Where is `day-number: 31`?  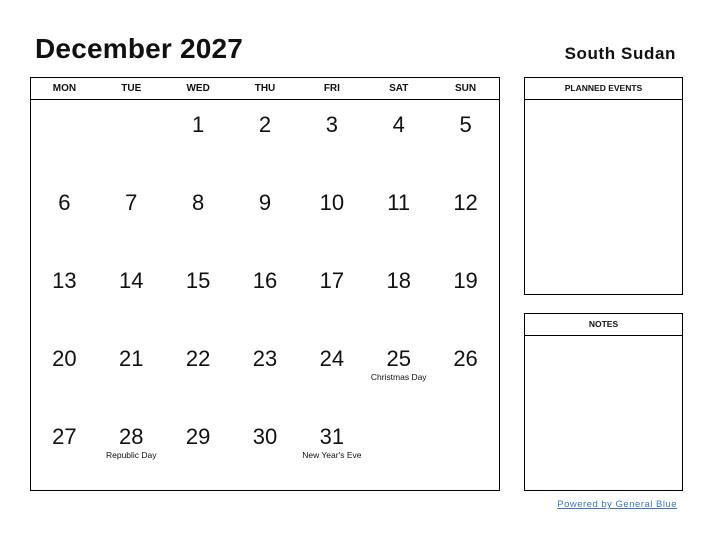
day-number: 31 is located at coordinates (332, 436).